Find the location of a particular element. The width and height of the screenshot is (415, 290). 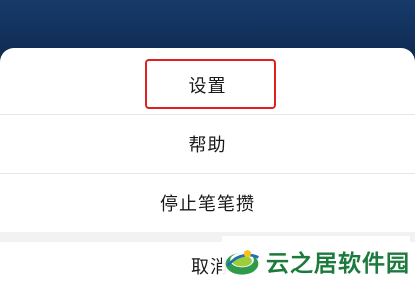

watermark-text: 云之居软件园 is located at coordinates (338, 264).